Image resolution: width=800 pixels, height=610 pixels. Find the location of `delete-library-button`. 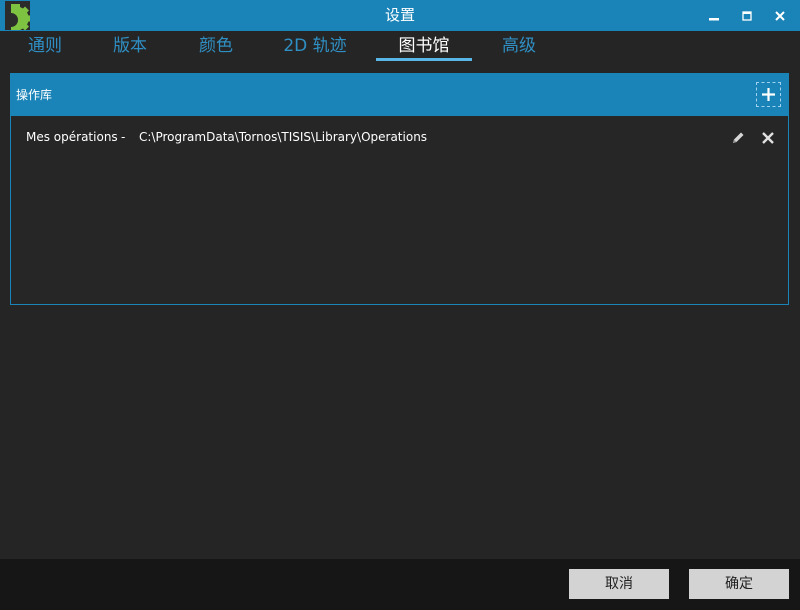

delete-library-button is located at coordinates (768, 138).